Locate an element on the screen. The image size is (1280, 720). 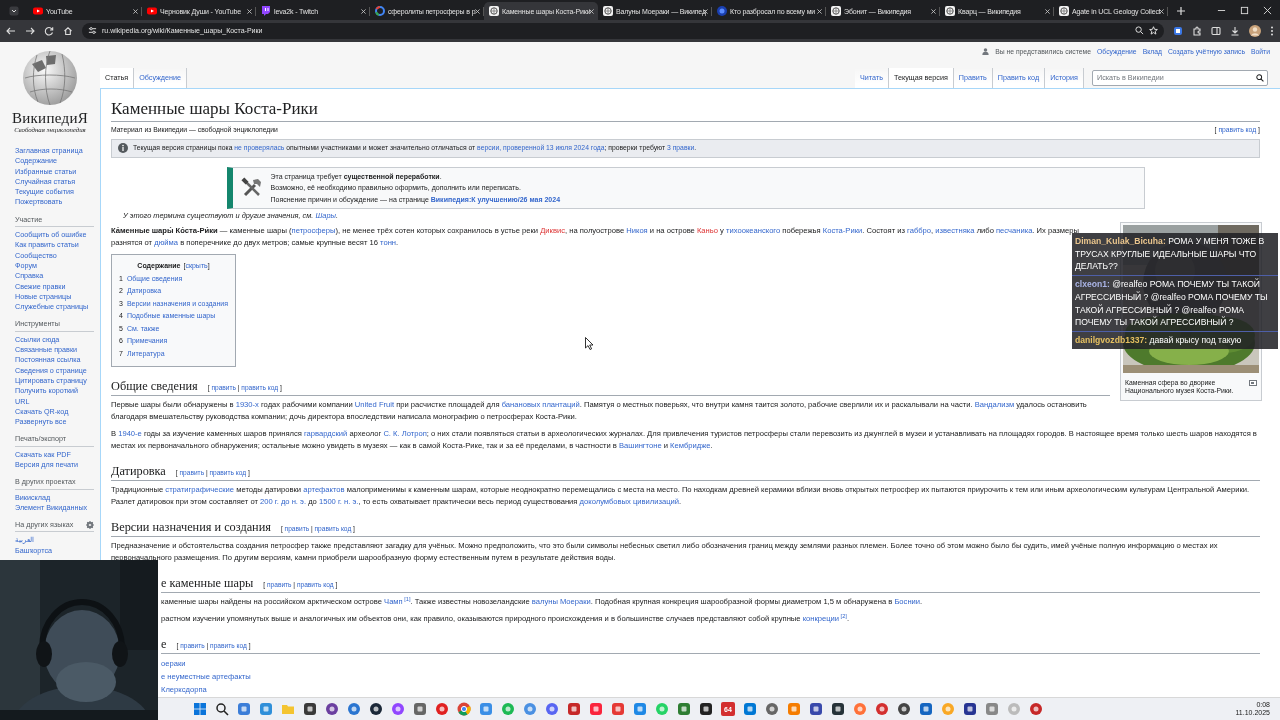
page-title: Каменные шары Коста-Рики is located at coordinates (685, 109).